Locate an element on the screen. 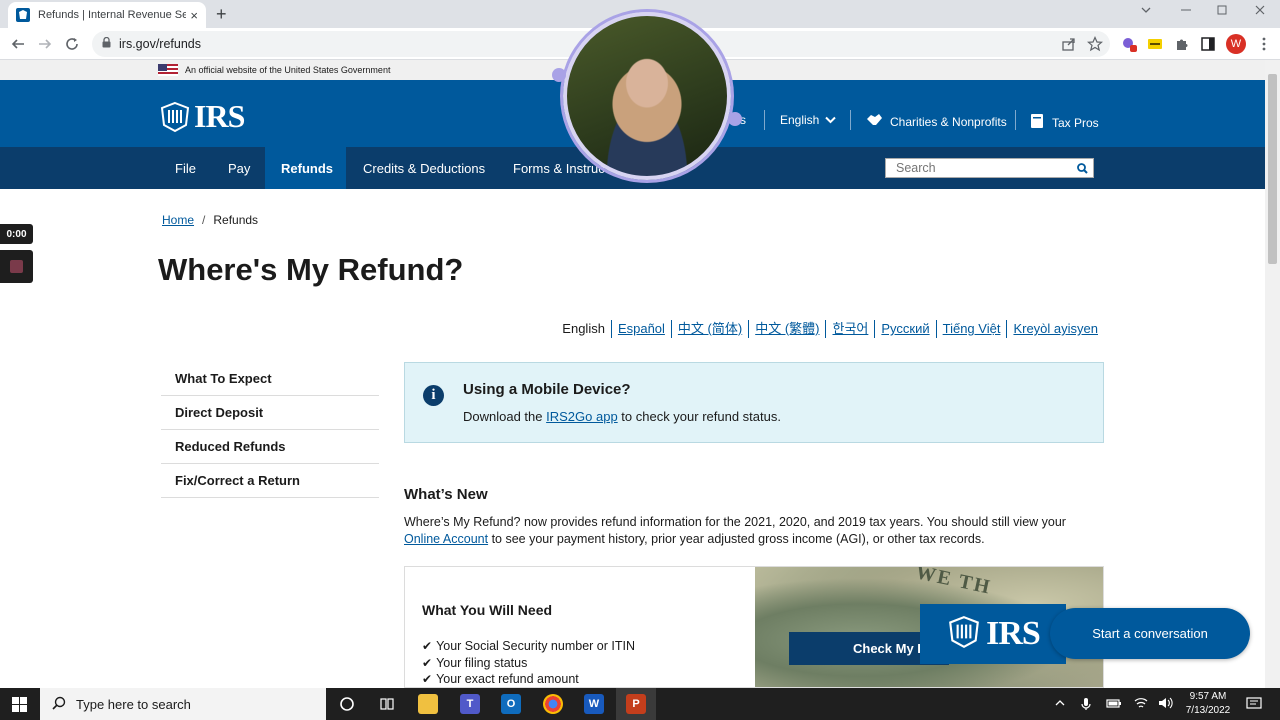  nav-refunds: Refunds is located at coordinates (305, 168).